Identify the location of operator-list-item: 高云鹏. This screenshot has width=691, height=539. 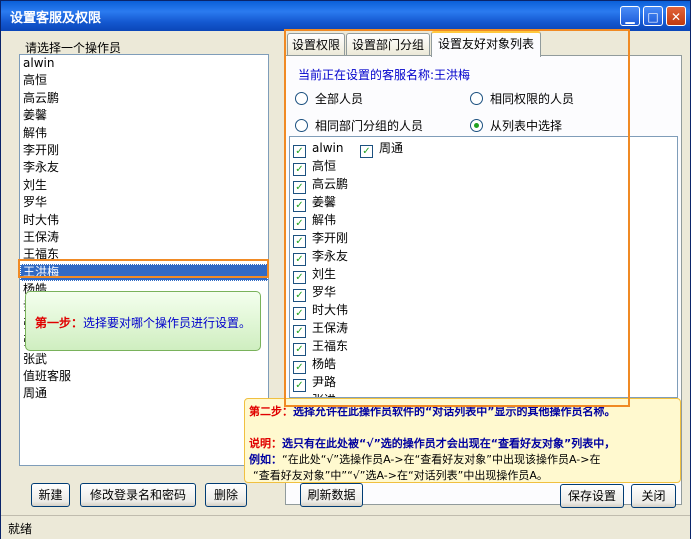
(144, 98).